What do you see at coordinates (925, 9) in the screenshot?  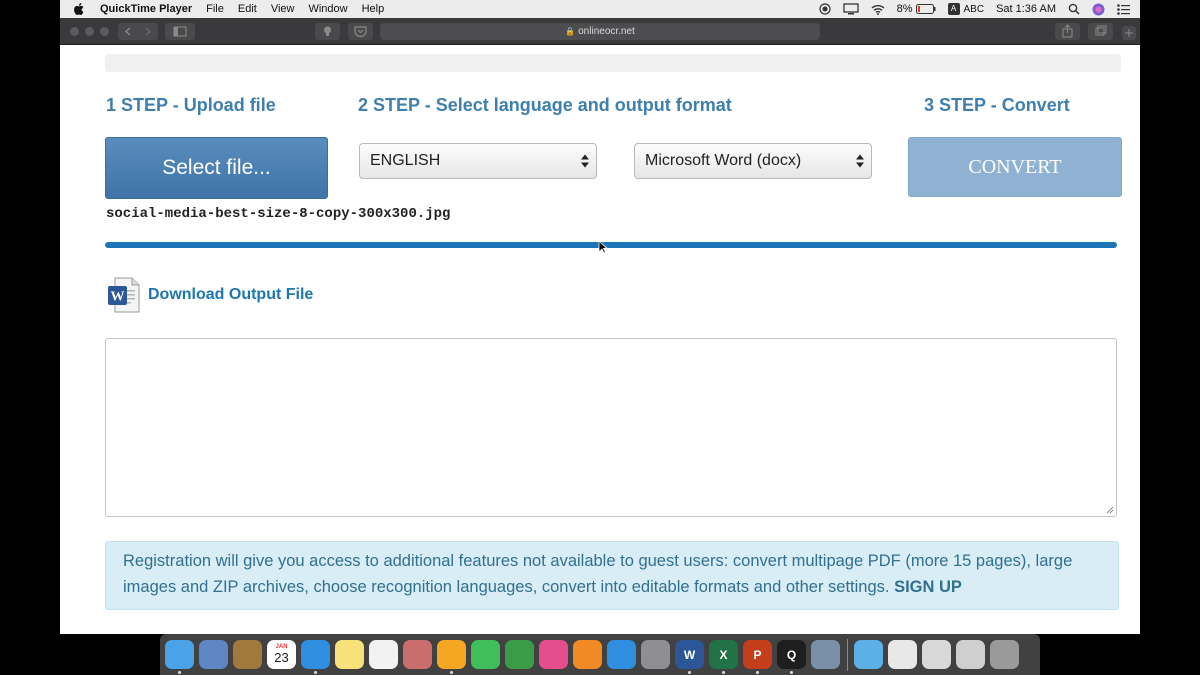 I see `battery-icon` at bounding box center [925, 9].